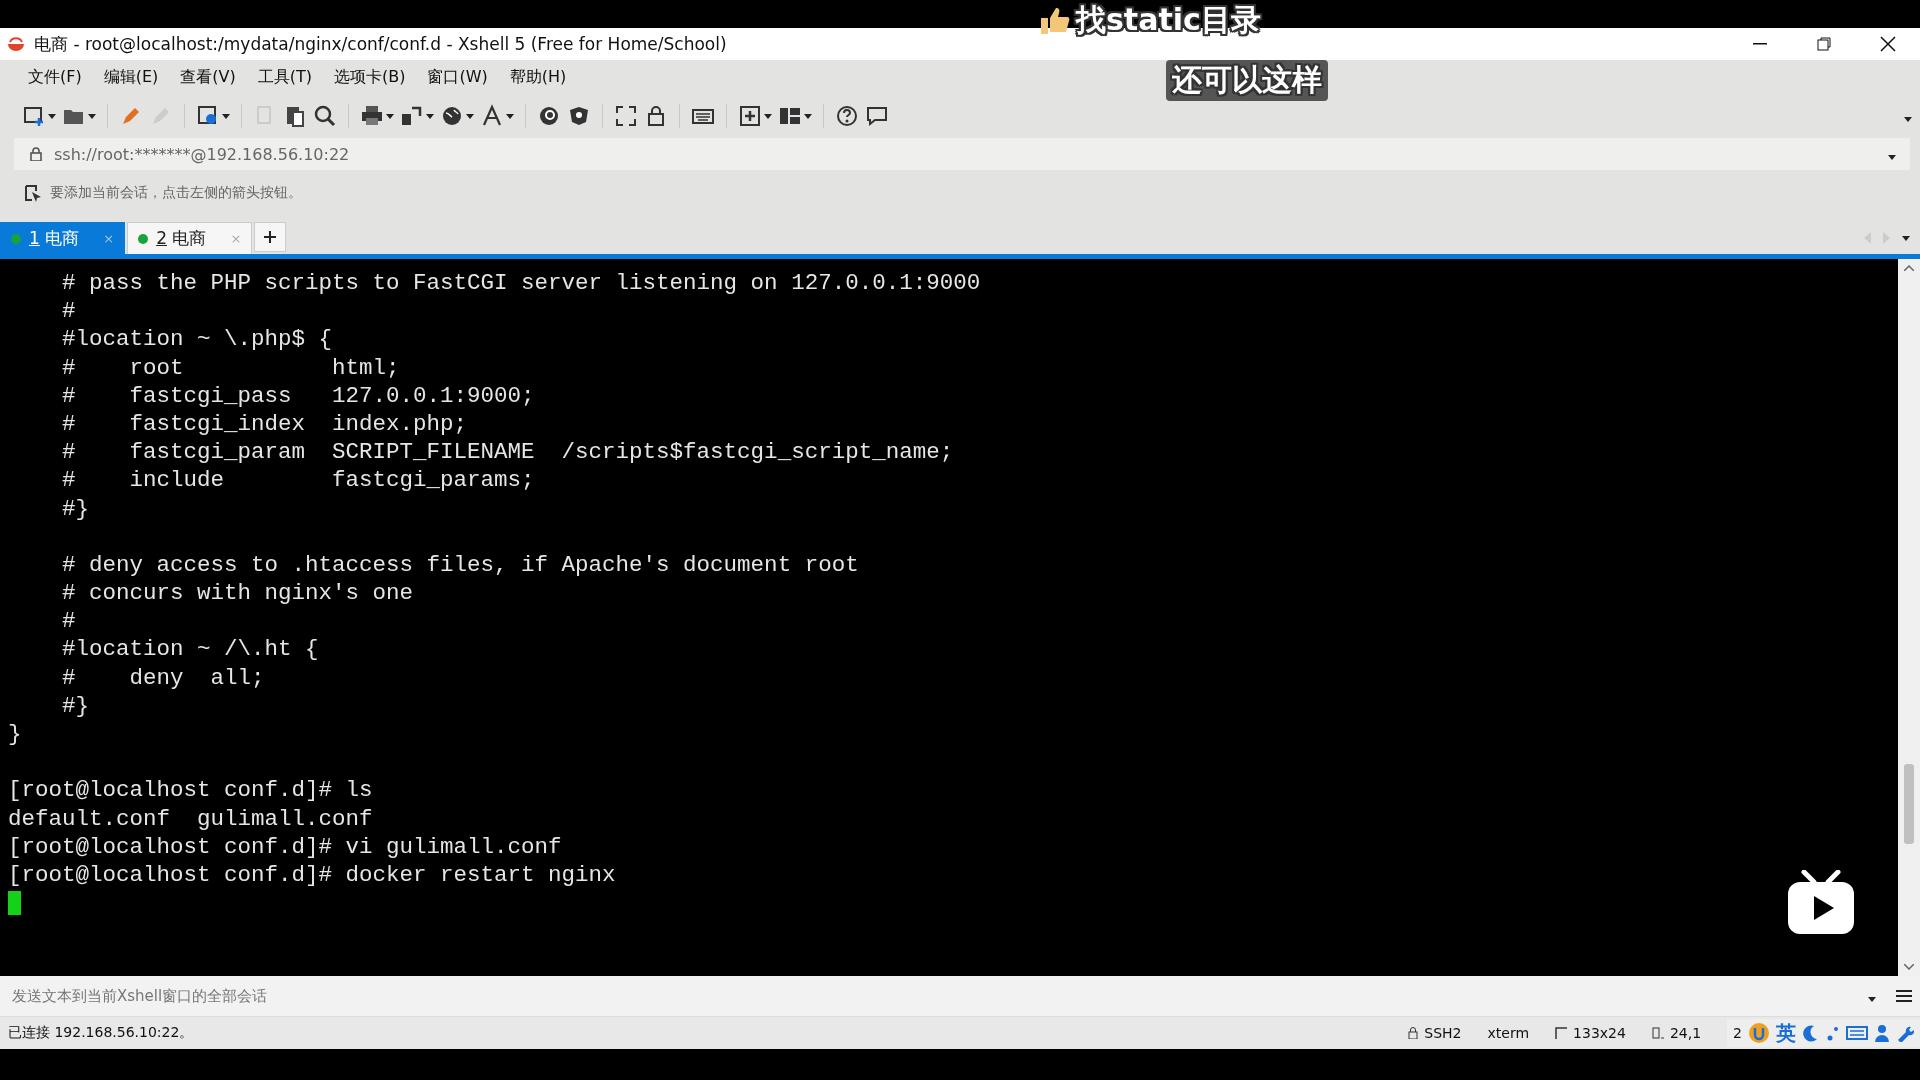 Image resolution: width=1920 pixels, height=1080 pixels. I want to click on connection-status: 已连接 192.168.56.10:22。, so click(101, 1033).